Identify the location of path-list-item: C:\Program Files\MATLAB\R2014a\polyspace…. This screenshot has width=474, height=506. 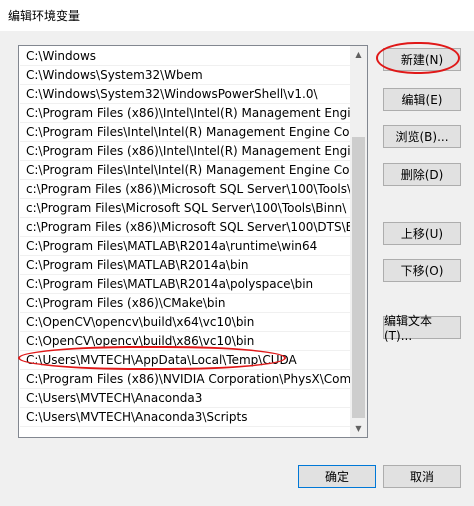
(185, 284).